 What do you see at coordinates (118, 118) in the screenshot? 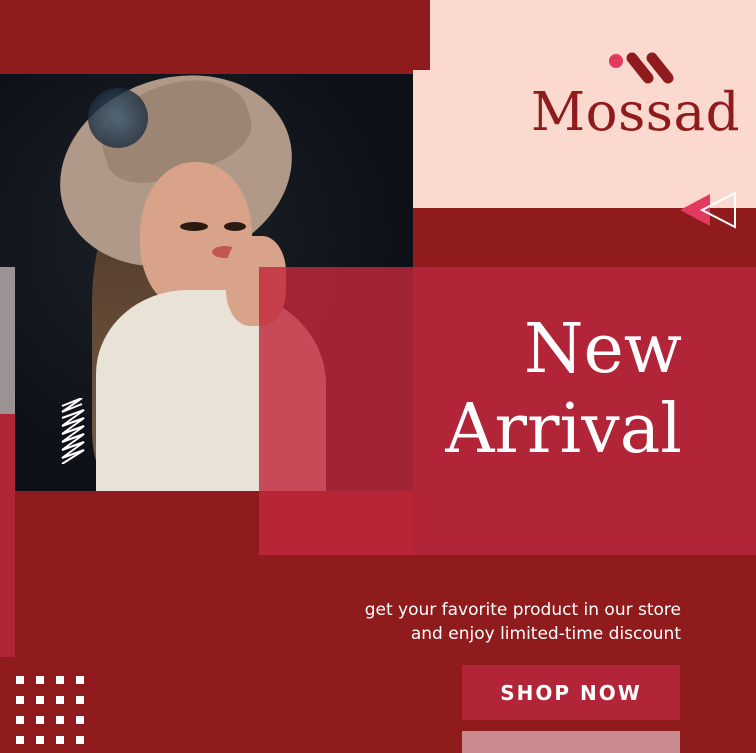
I see `photo-feather` at bounding box center [118, 118].